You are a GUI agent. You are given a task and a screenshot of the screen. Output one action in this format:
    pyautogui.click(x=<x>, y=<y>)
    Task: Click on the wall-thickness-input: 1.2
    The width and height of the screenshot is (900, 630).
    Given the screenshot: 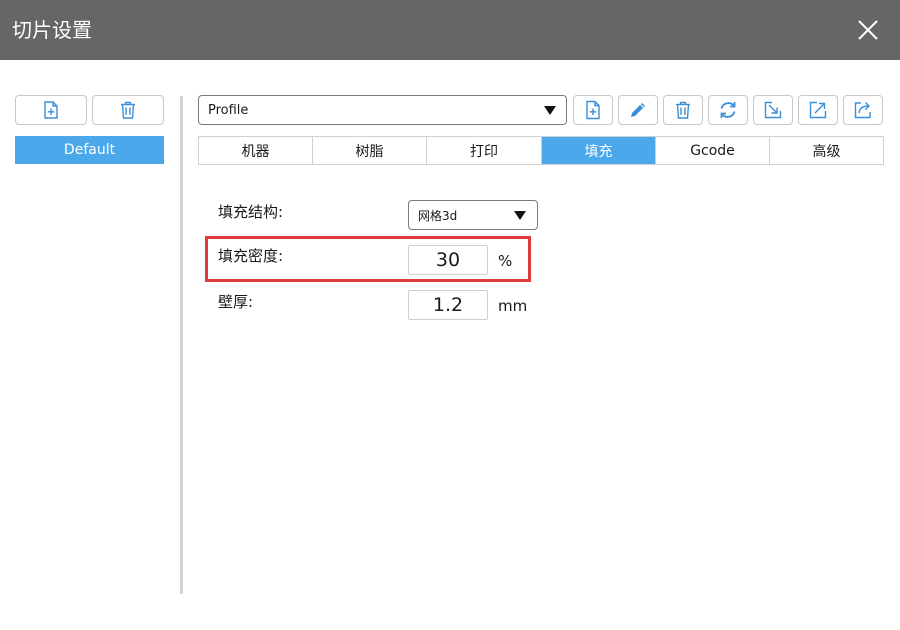 What is the action you would take?
    pyautogui.click(x=448, y=305)
    